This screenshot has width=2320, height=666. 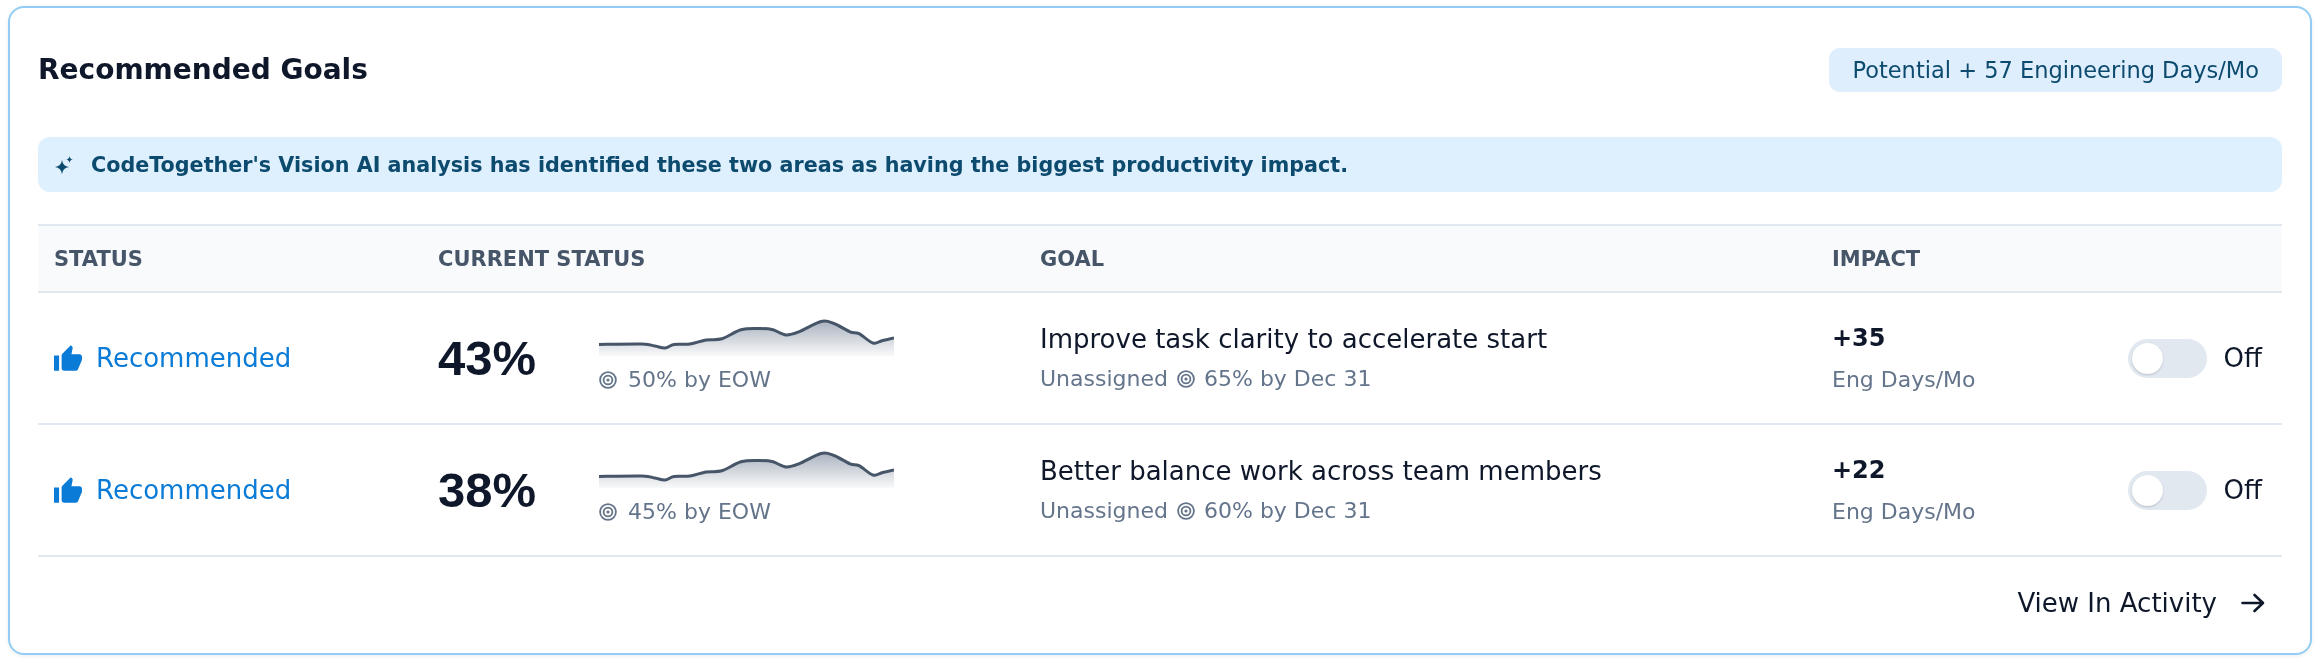 What do you see at coordinates (487, 490) in the screenshot?
I see `current-percent: 38%` at bounding box center [487, 490].